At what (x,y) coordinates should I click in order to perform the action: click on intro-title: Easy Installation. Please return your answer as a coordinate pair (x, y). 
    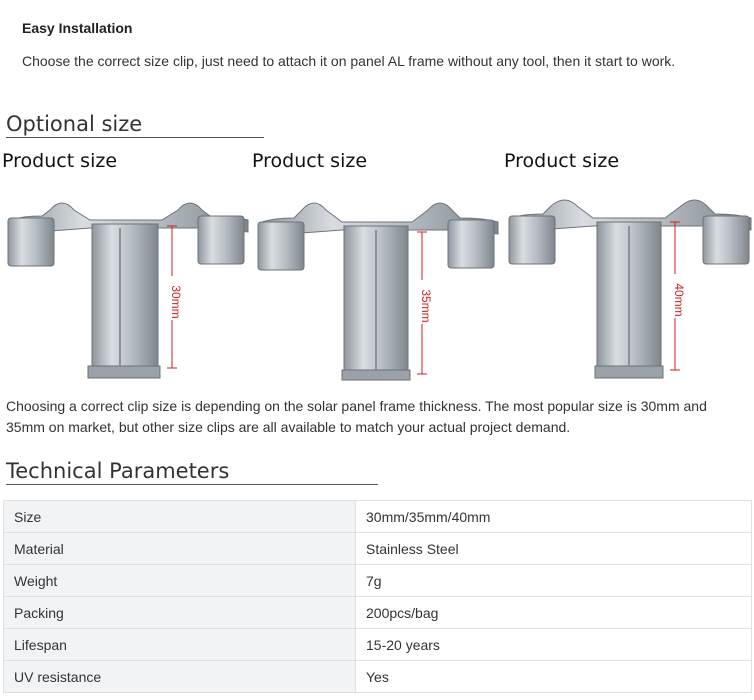
    Looking at the image, I should click on (77, 28).